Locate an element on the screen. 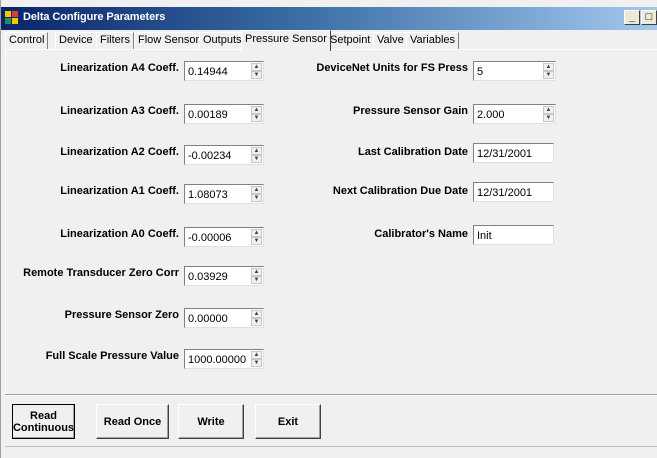 Image resolution: width=657 pixels, height=458 pixels. sensor-zero-stepper: ▲ ▼ is located at coordinates (256, 318).